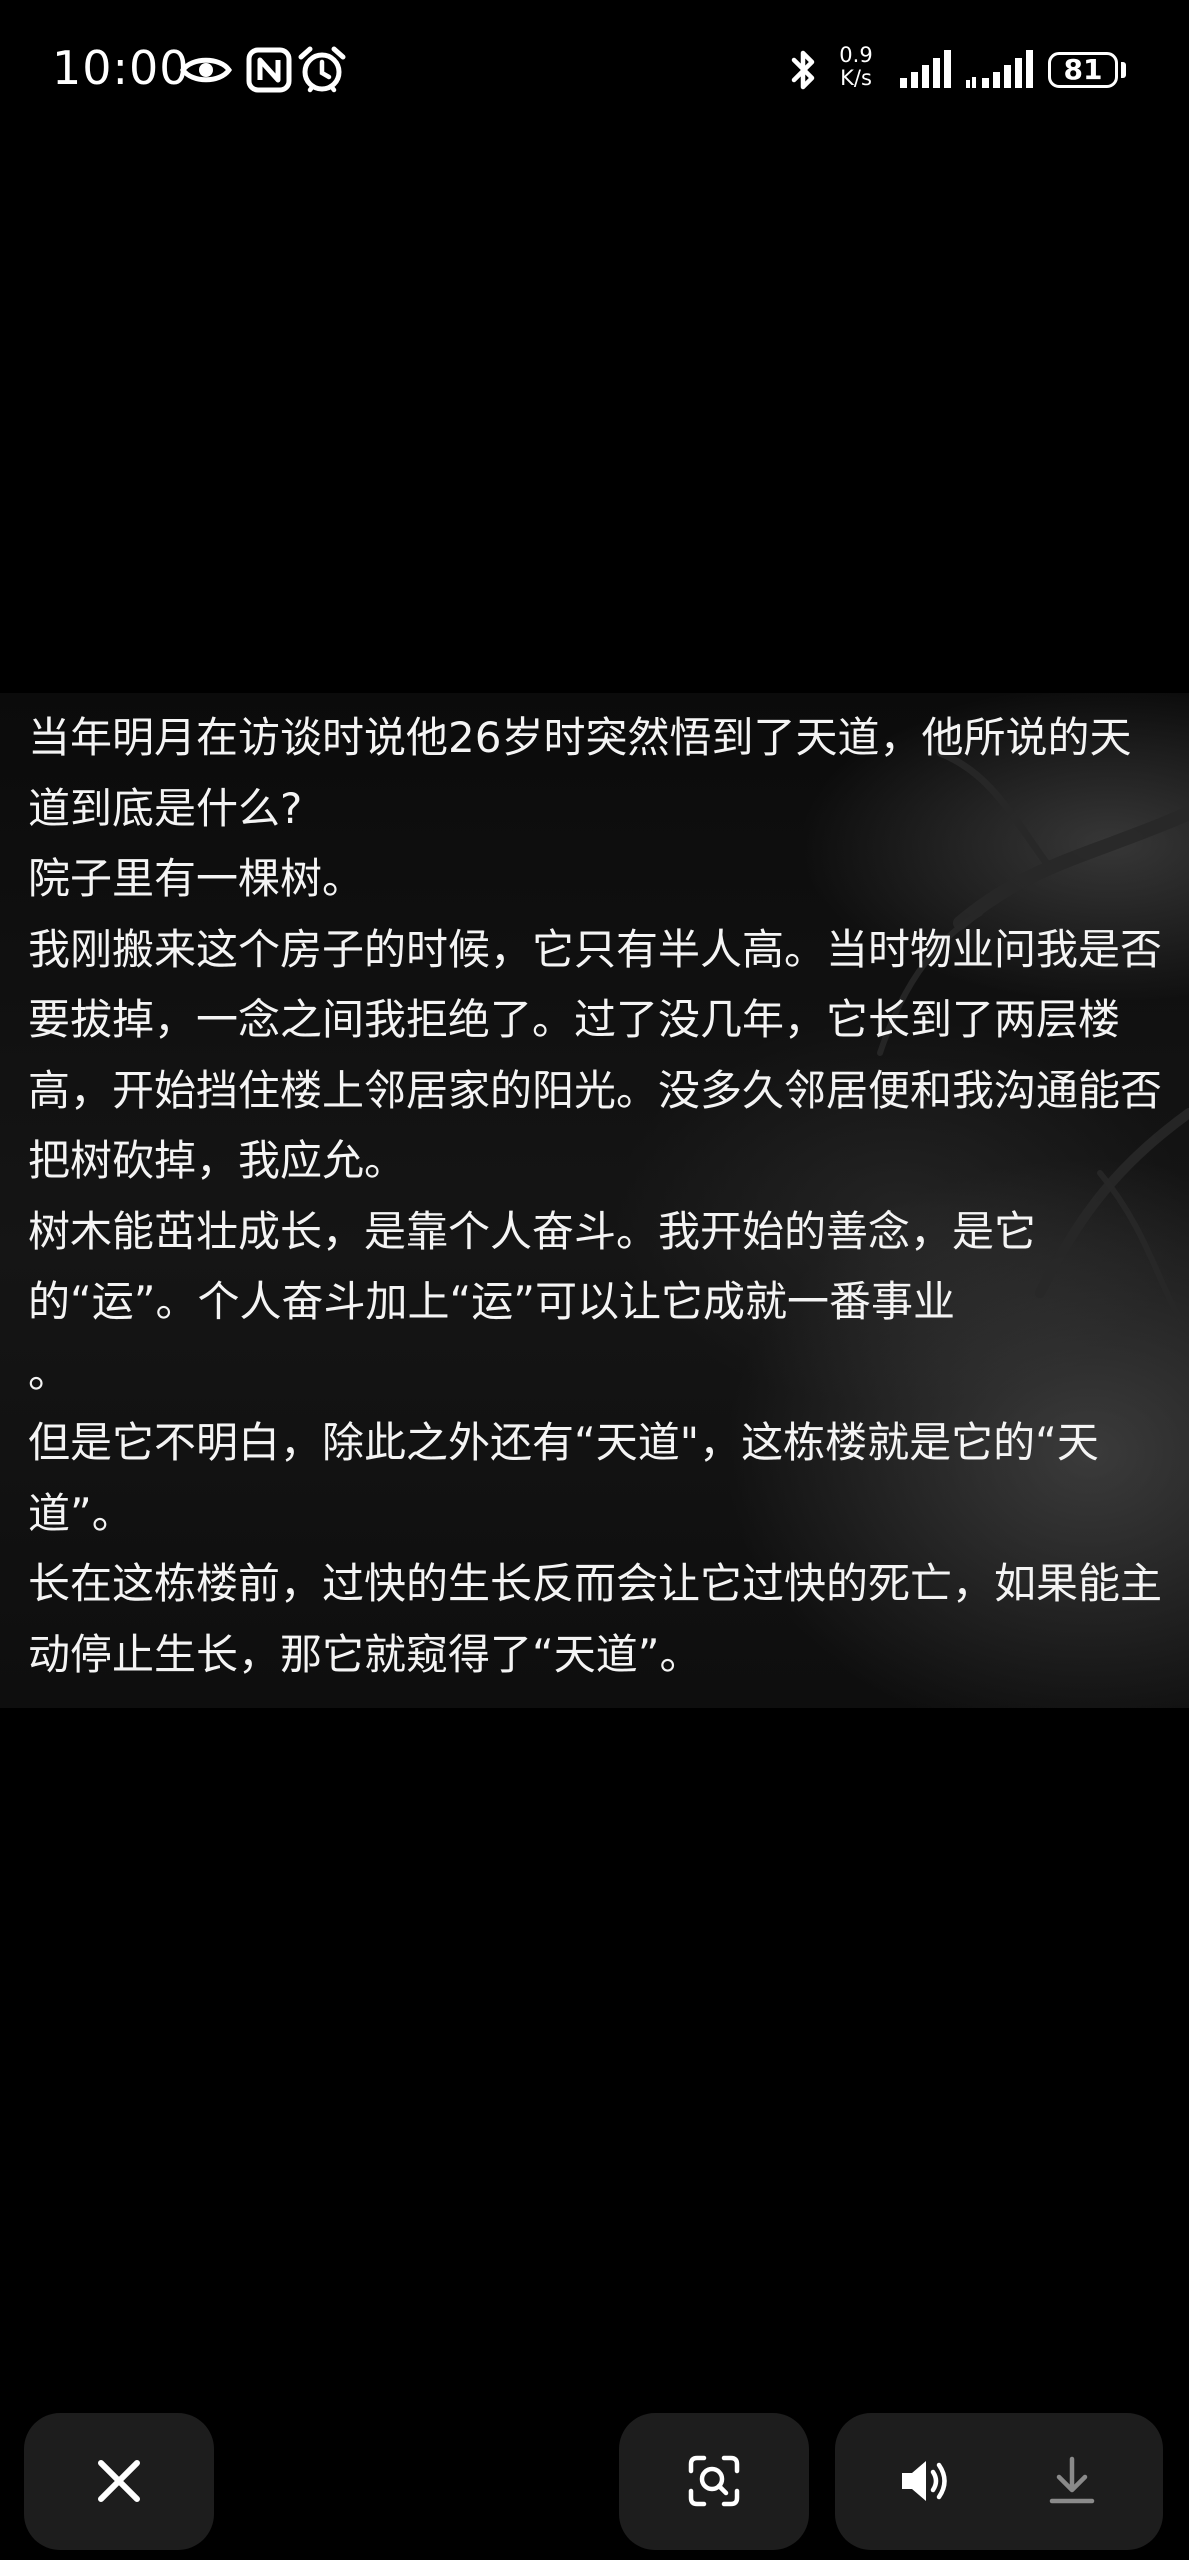 The height and width of the screenshot is (2560, 1189). What do you see at coordinates (925, 2481) in the screenshot?
I see `speaker-icon` at bounding box center [925, 2481].